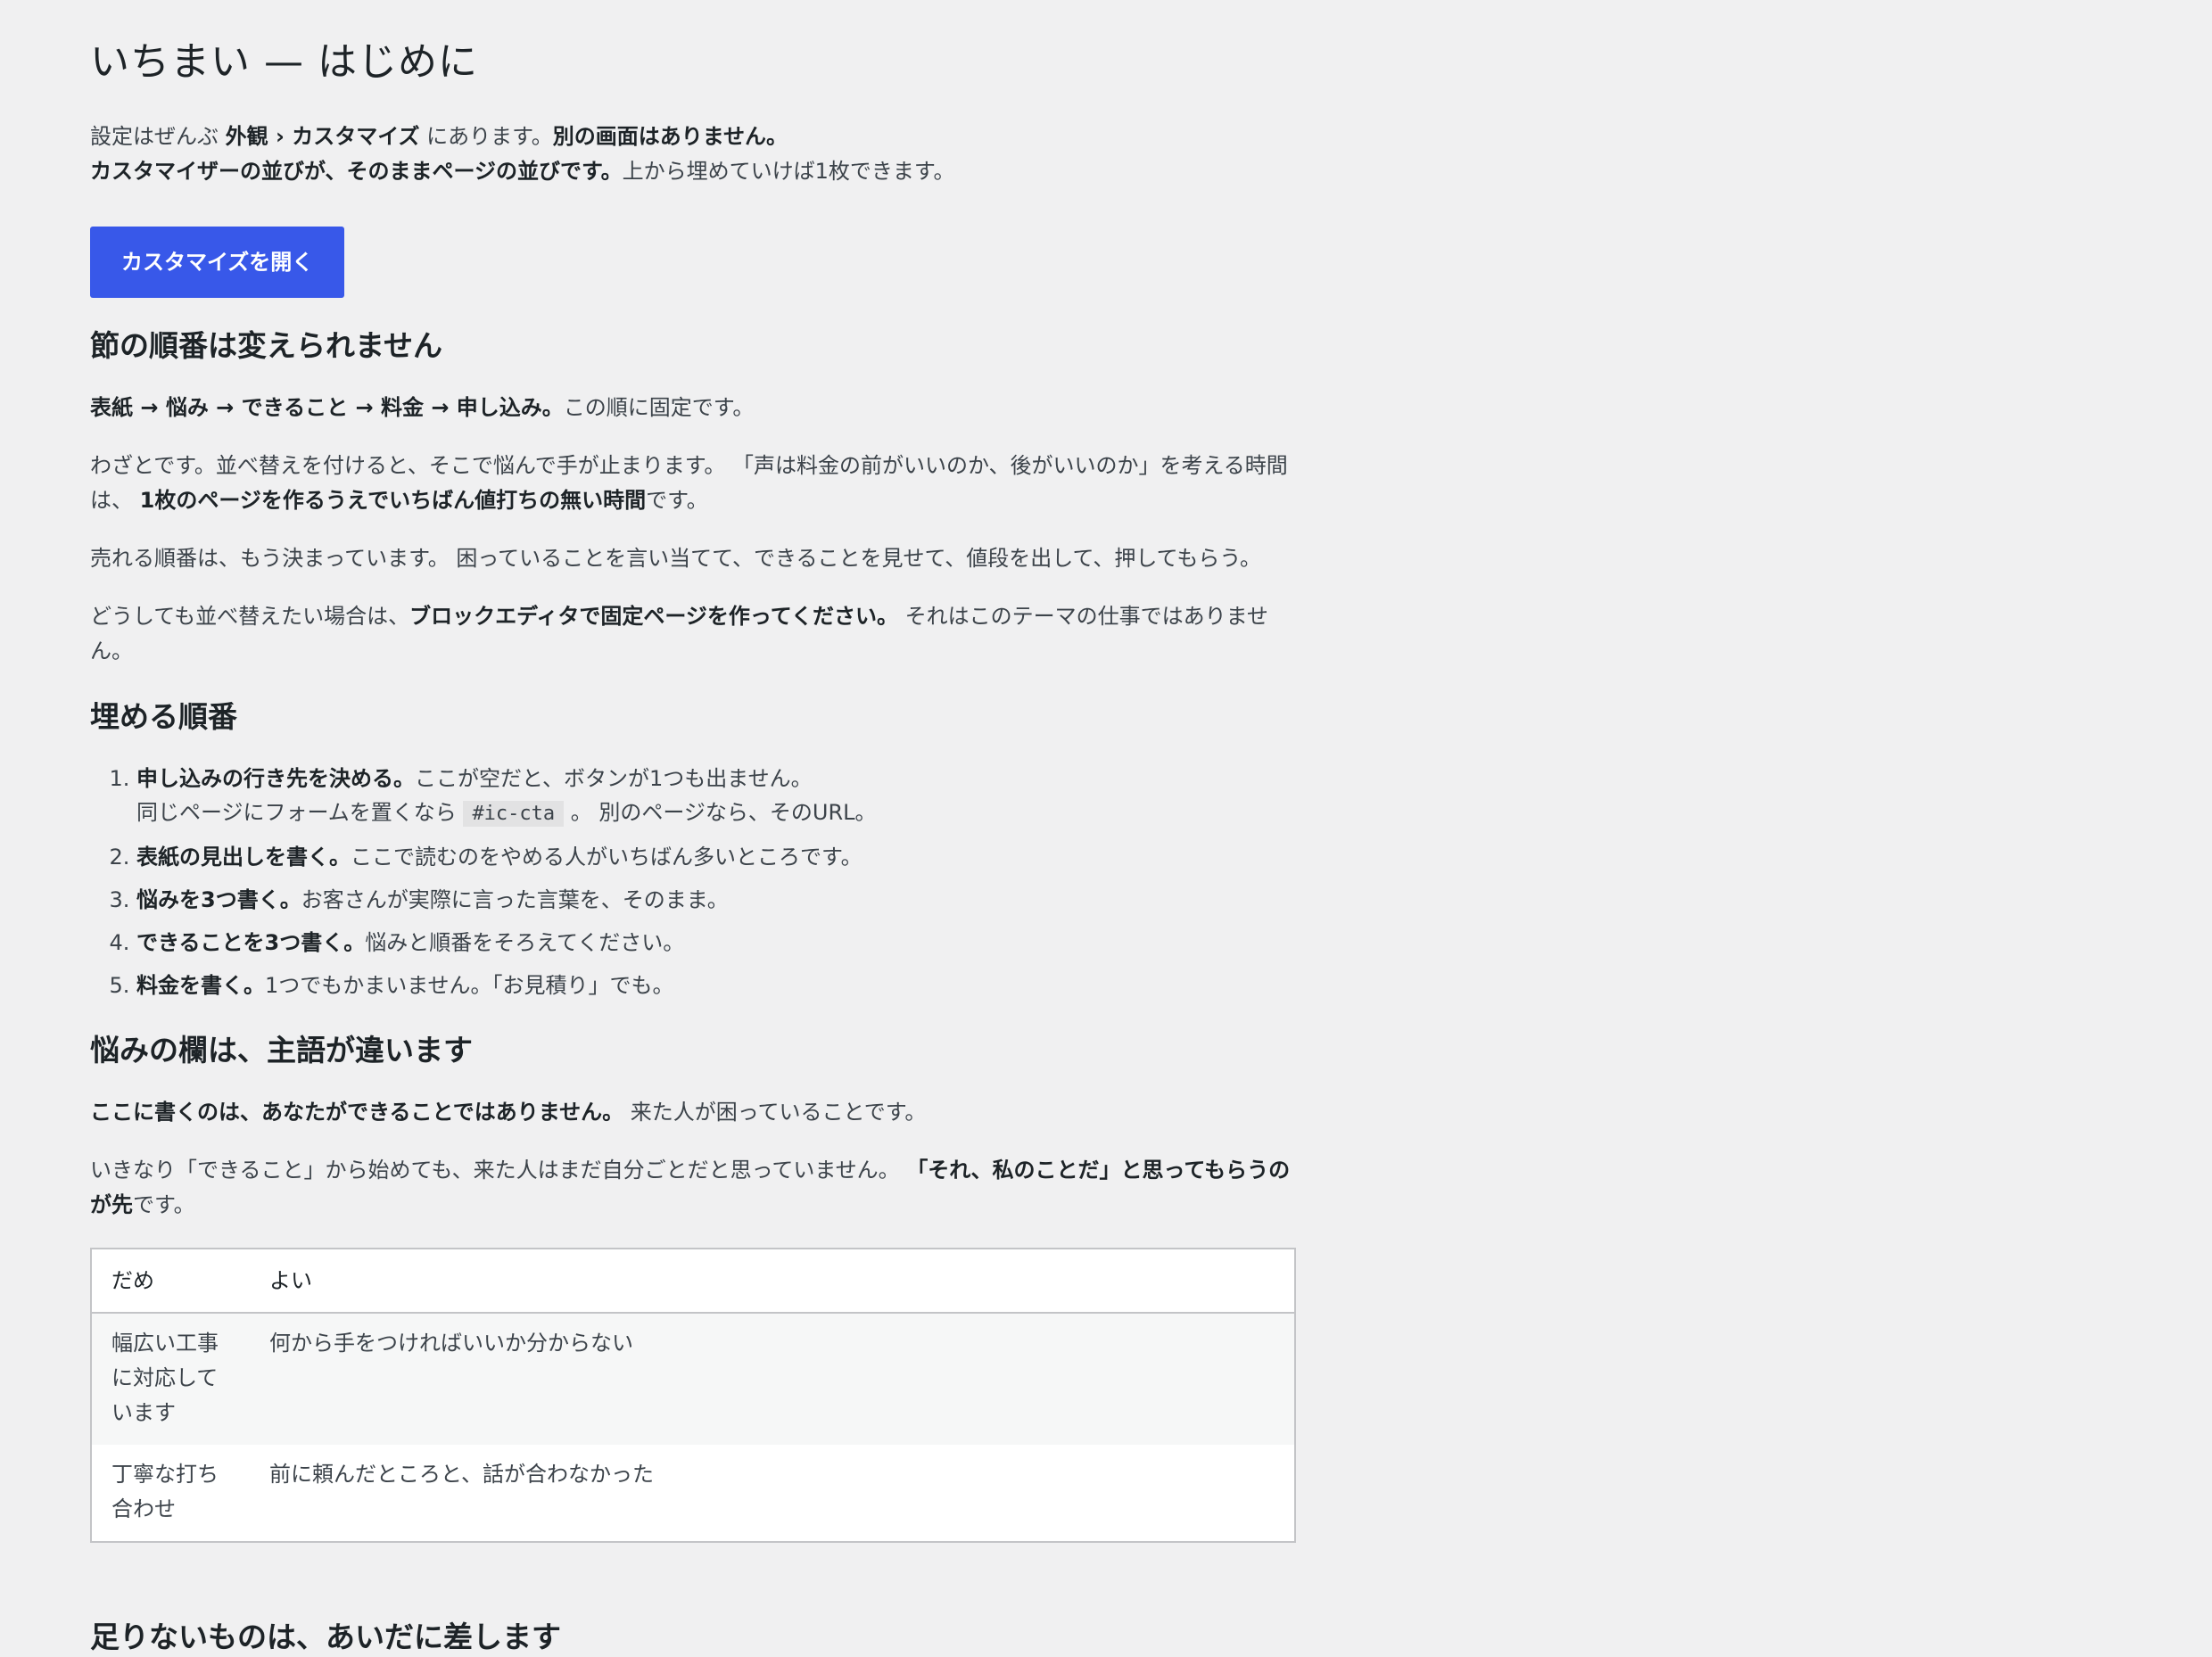 The image size is (2212, 1657). What do you see at coordinates (250, 616) in the screenshot?
I see `reorder-text-1: どうしても並べ替えたい場合は、` at bounding box center [250, 616].